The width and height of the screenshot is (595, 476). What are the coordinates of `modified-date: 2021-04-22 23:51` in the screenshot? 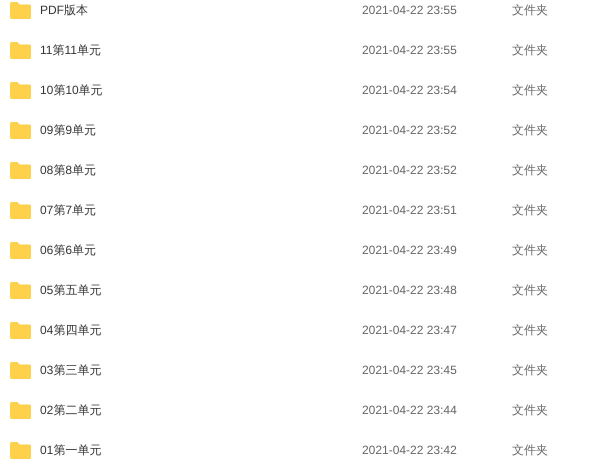 It's located at (410, 210).